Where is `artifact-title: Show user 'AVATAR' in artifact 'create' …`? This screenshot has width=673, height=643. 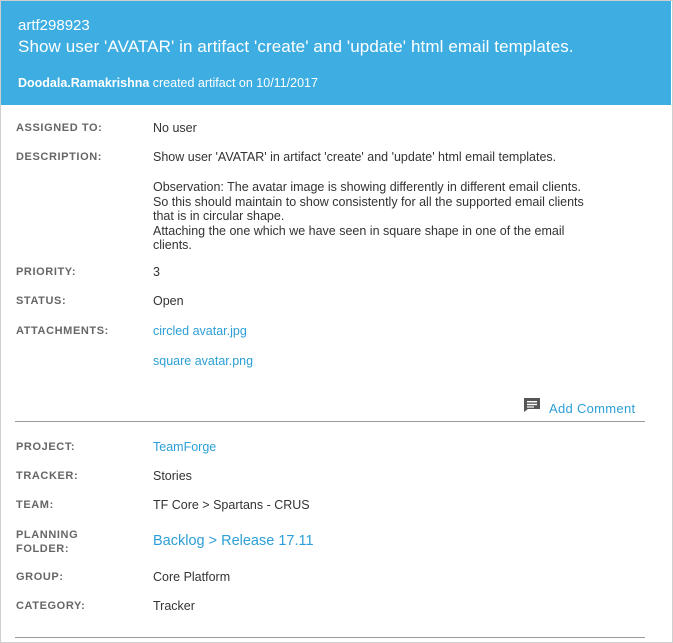
artifact-title: Show user 'AVATAR' in artifact 'create' … is located at coordinates (296, 46).